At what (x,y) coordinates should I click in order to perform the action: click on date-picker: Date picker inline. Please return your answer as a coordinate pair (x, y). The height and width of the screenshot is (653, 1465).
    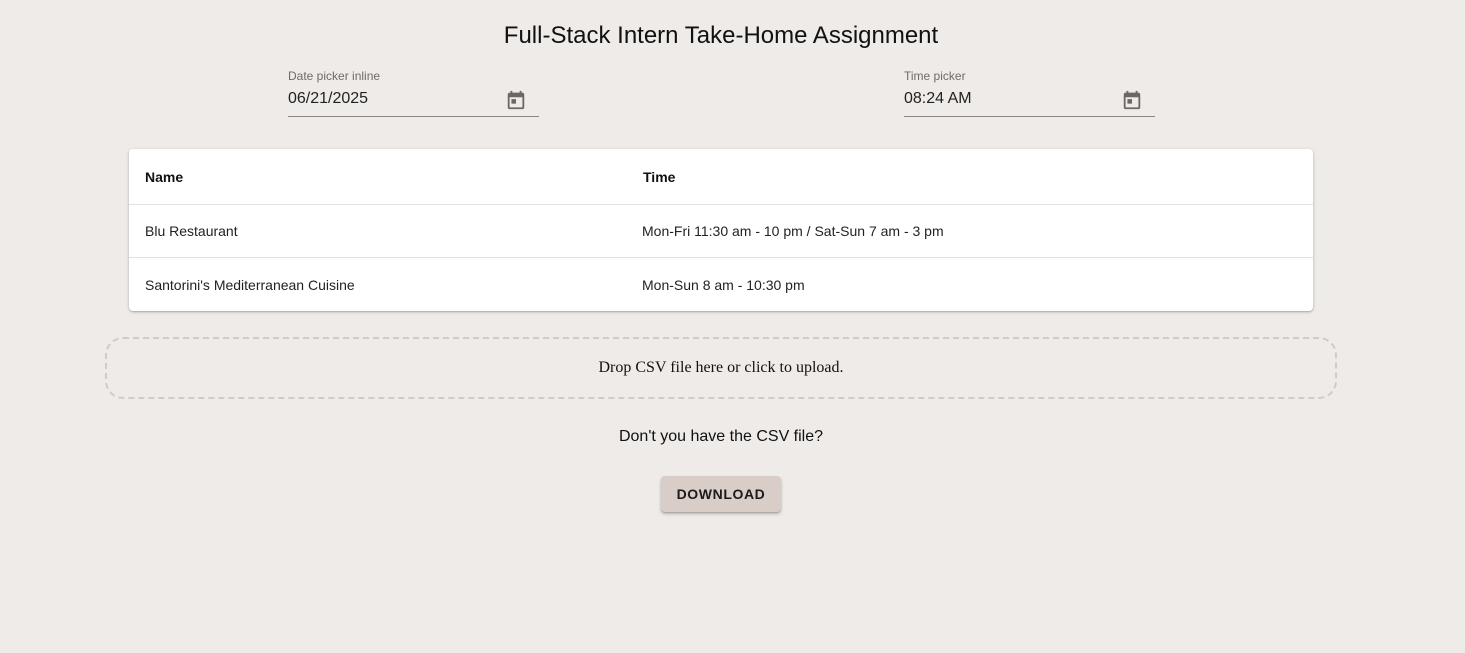
    Looking at the image, I should click on (413, 92).